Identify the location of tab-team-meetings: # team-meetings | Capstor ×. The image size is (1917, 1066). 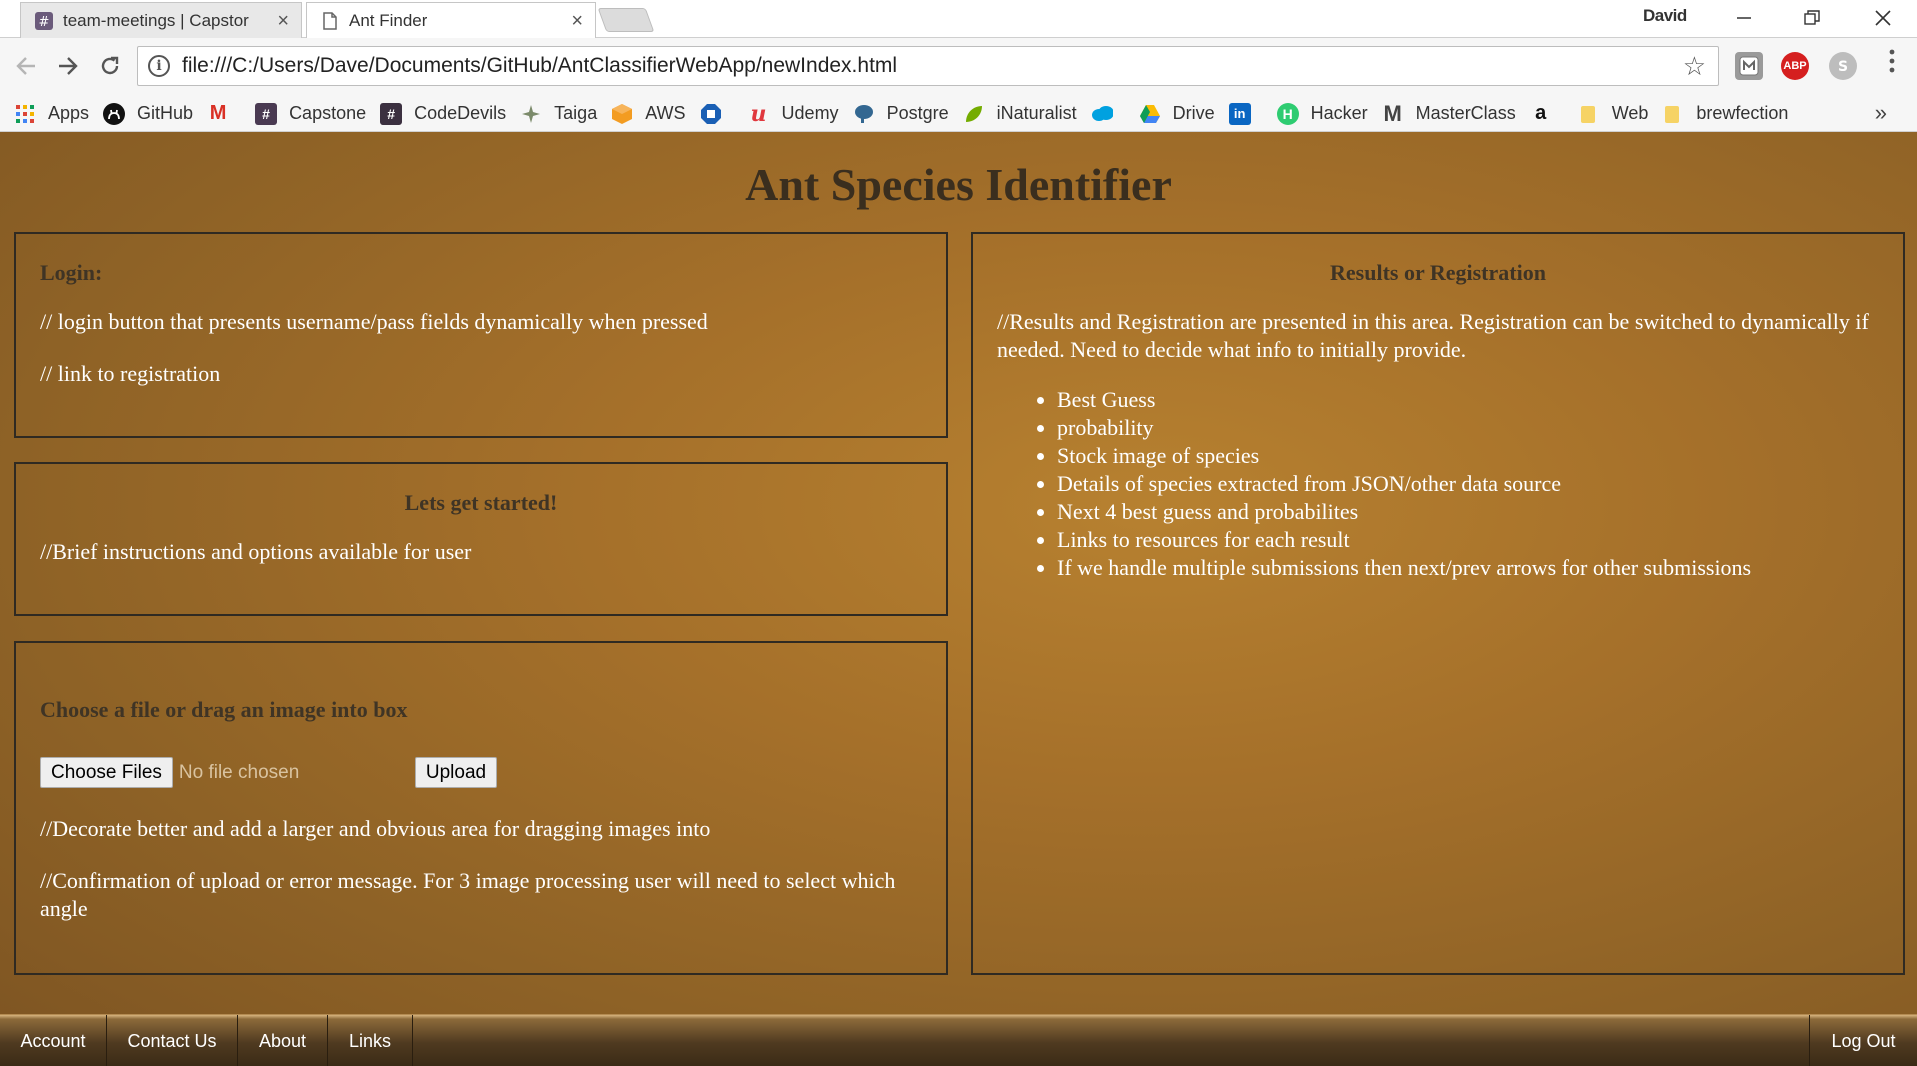
(161, 20).